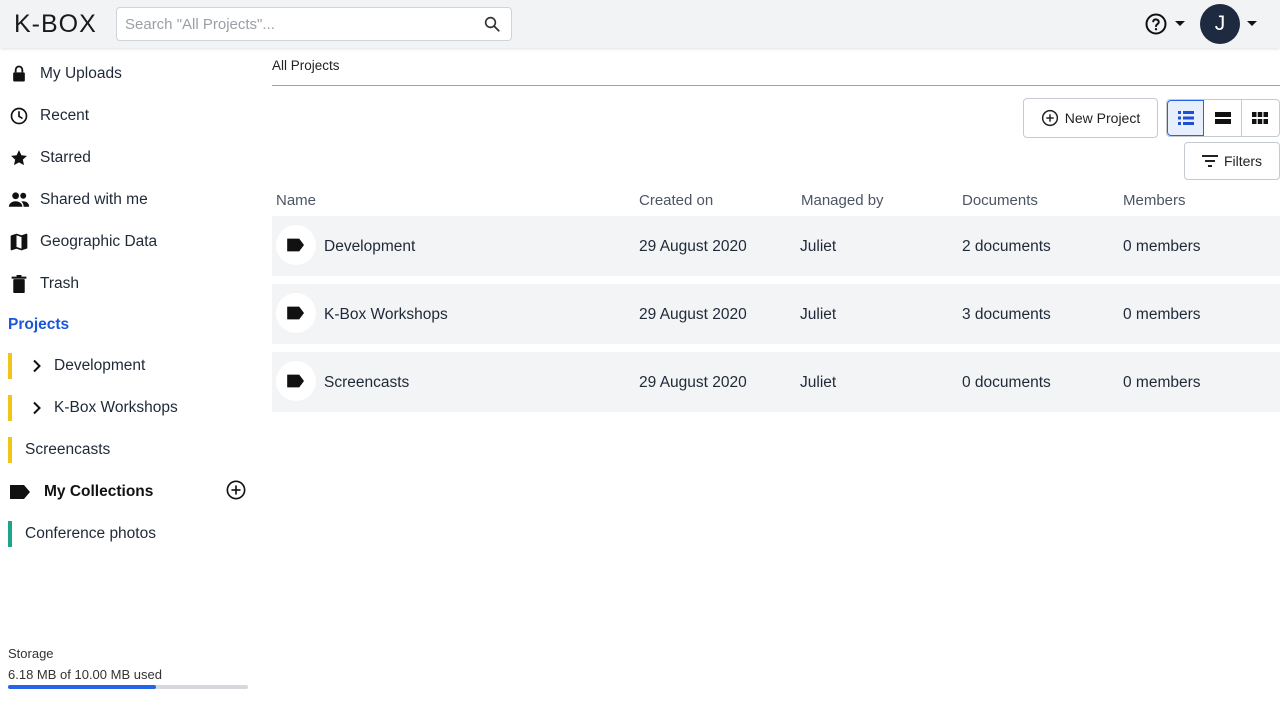  What do you see at coordinates (60, 283) in the screenshot?
I see `sidebar-item-label: Trash` at bounding box center [60, 283].